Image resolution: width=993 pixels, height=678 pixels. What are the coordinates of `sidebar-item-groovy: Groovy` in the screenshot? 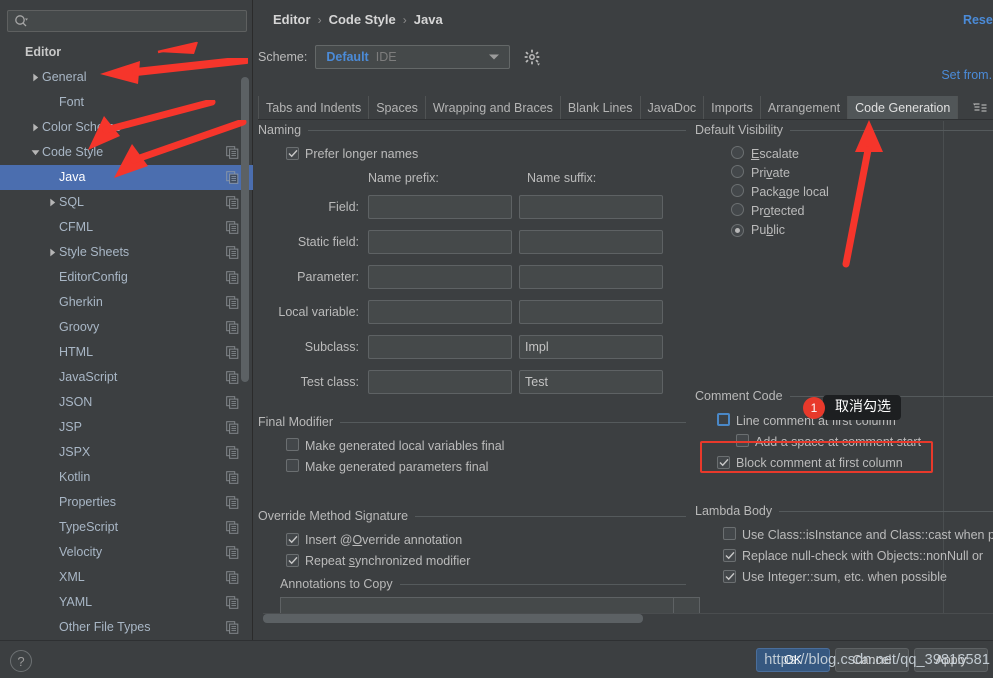 It's located at (126, 327).